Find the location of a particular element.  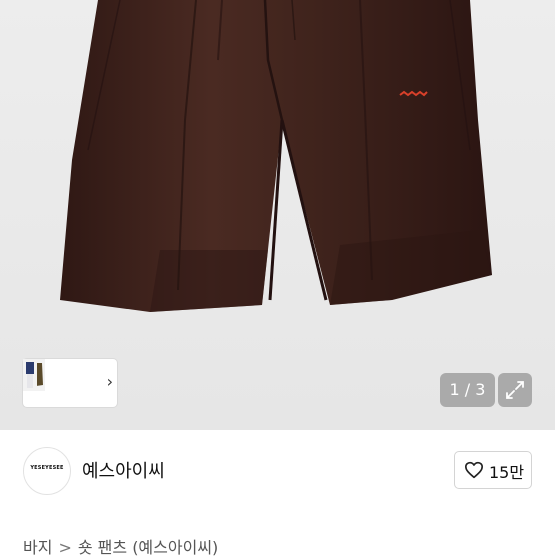

like-button: 15만 is located at coordinates (493, 470).